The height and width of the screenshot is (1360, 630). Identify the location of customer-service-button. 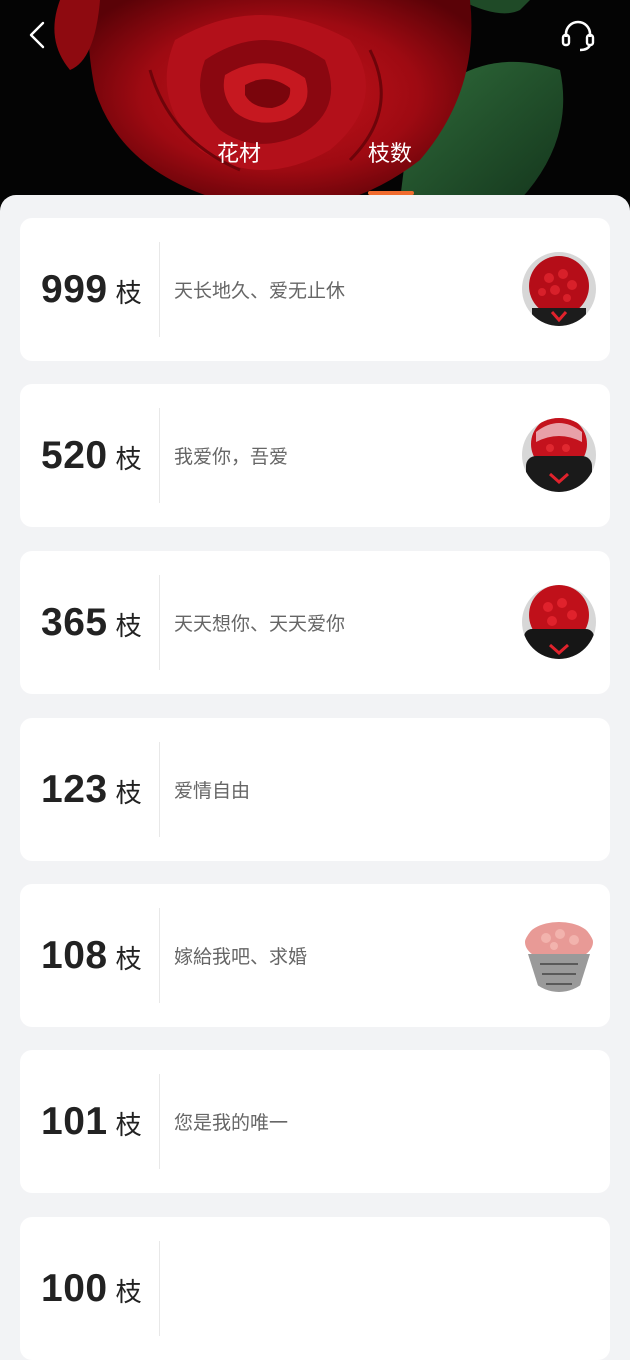
(582, 40).